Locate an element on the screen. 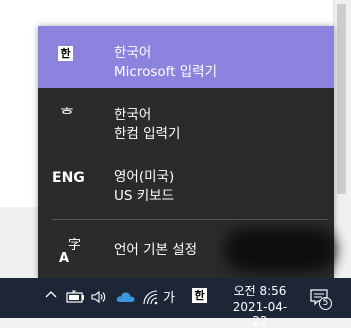 The height and width of the screenshot is (328, 351). chevron-up-icon is located at coordinates (51, 295).